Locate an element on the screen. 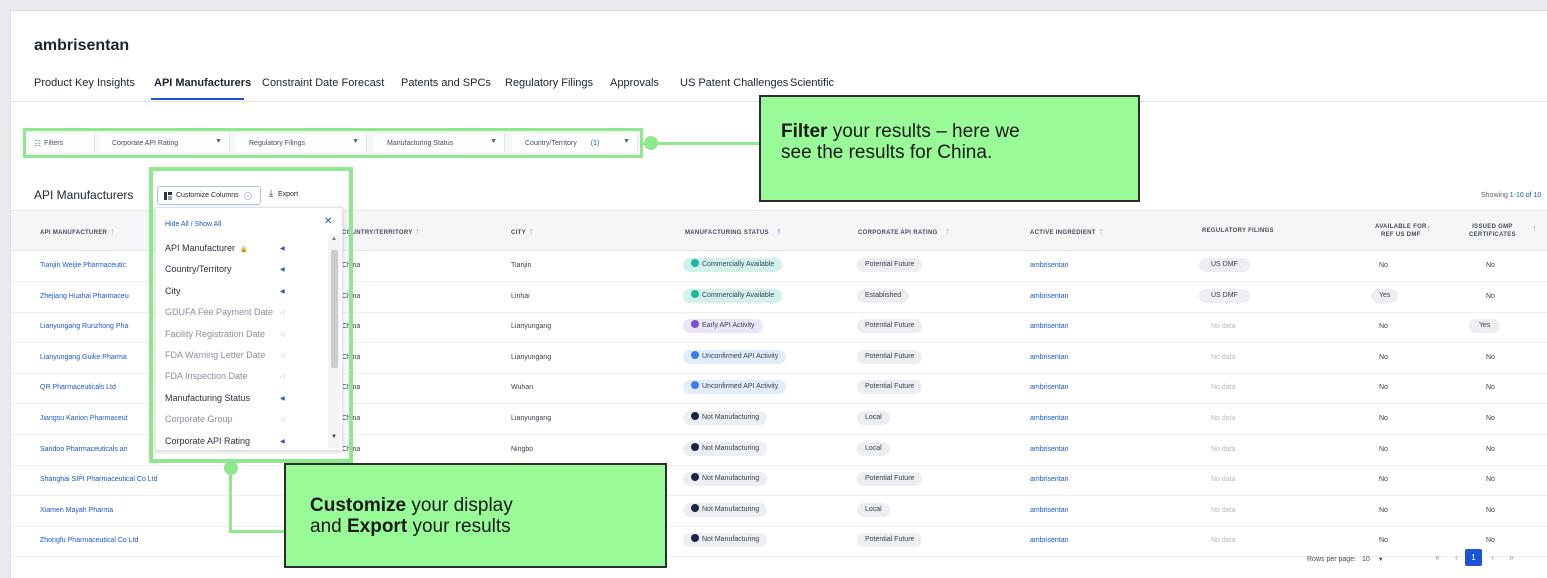 Image resolution: width=1547 pixels, height=578 pixels. tab-regulatory-filings: Regulatory Filings is located at coordinates (549, 83).